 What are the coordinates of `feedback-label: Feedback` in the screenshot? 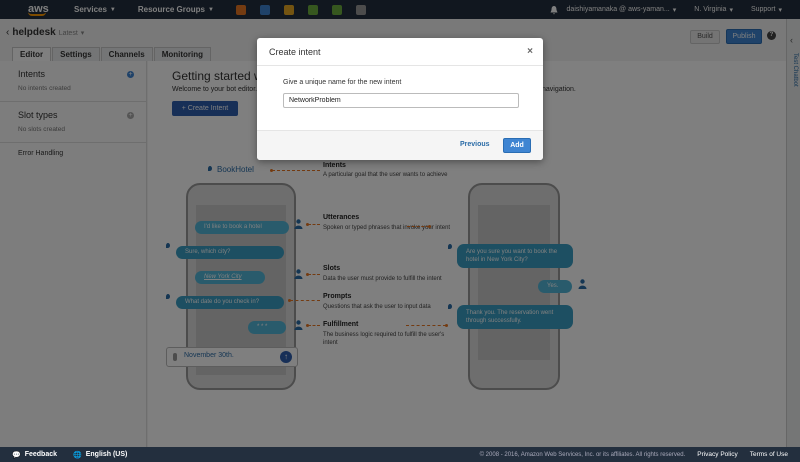 It's located at (41, 454).